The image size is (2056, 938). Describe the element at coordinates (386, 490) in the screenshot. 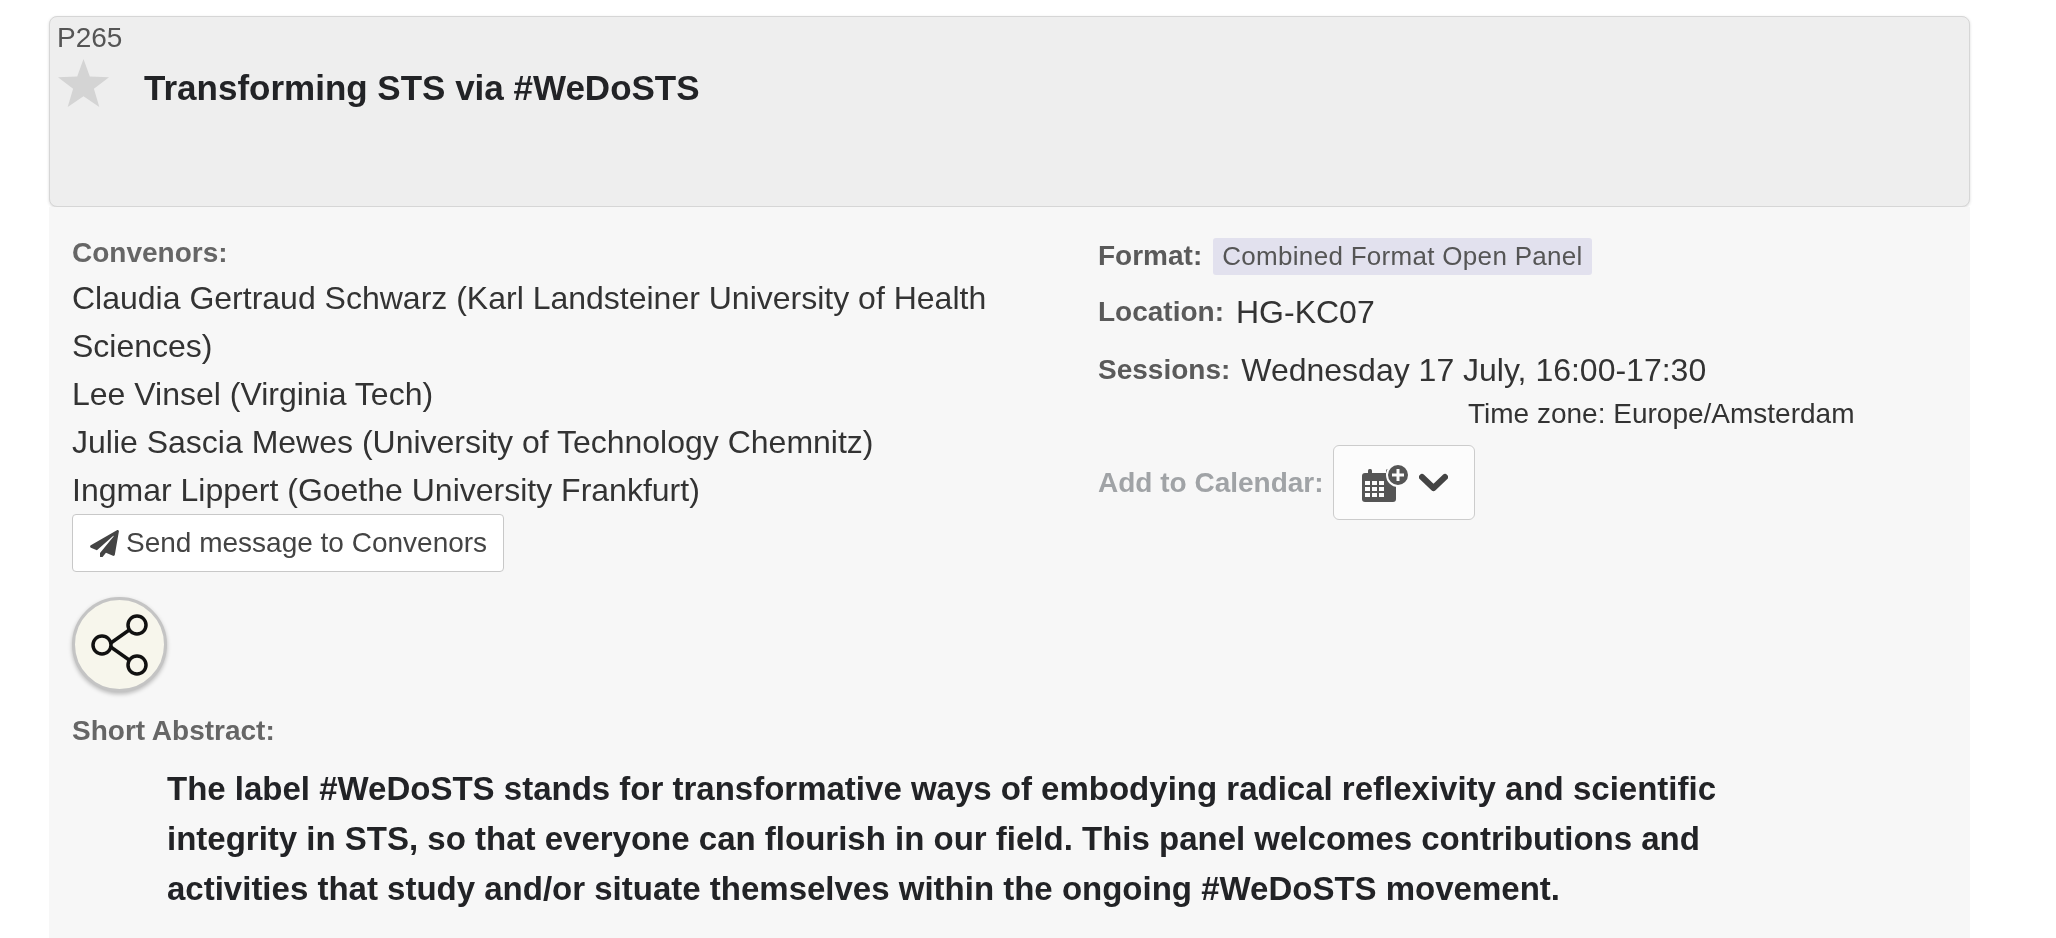

I see `convenor-name: Ingmar Lippert (Goethe University Frankfurt)` at that location.